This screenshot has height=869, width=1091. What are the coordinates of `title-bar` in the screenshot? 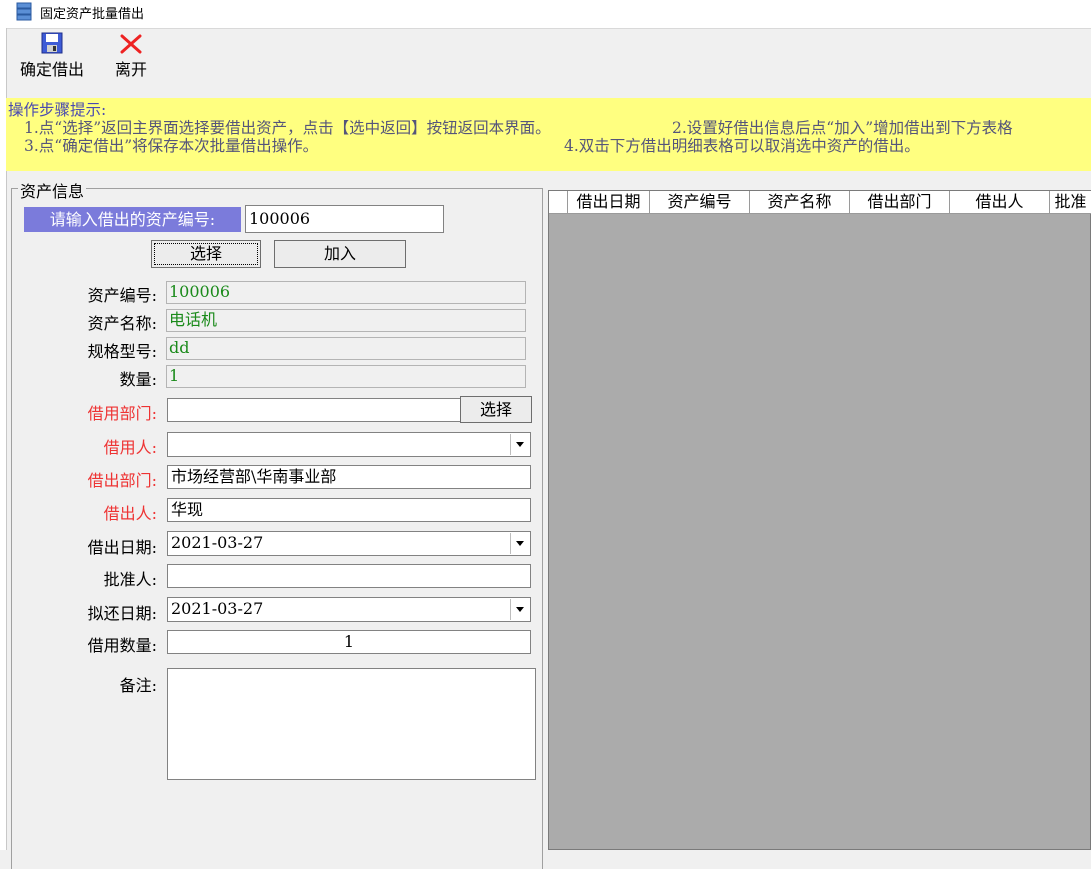 It's located at (545, 14).